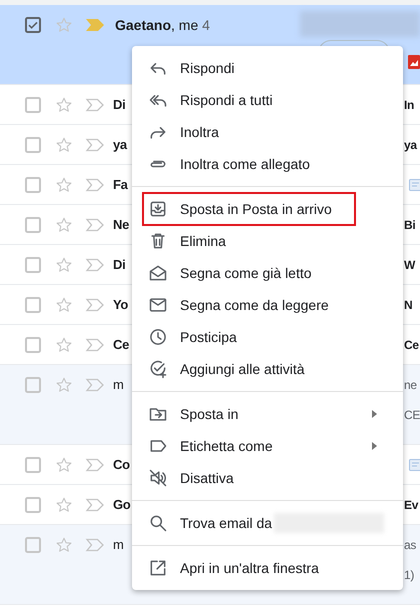 This screenshot has height=606, width=420. Describe the element at coordinates (120, 145) in the screenshot. I see `sender-name: ya` at that location.